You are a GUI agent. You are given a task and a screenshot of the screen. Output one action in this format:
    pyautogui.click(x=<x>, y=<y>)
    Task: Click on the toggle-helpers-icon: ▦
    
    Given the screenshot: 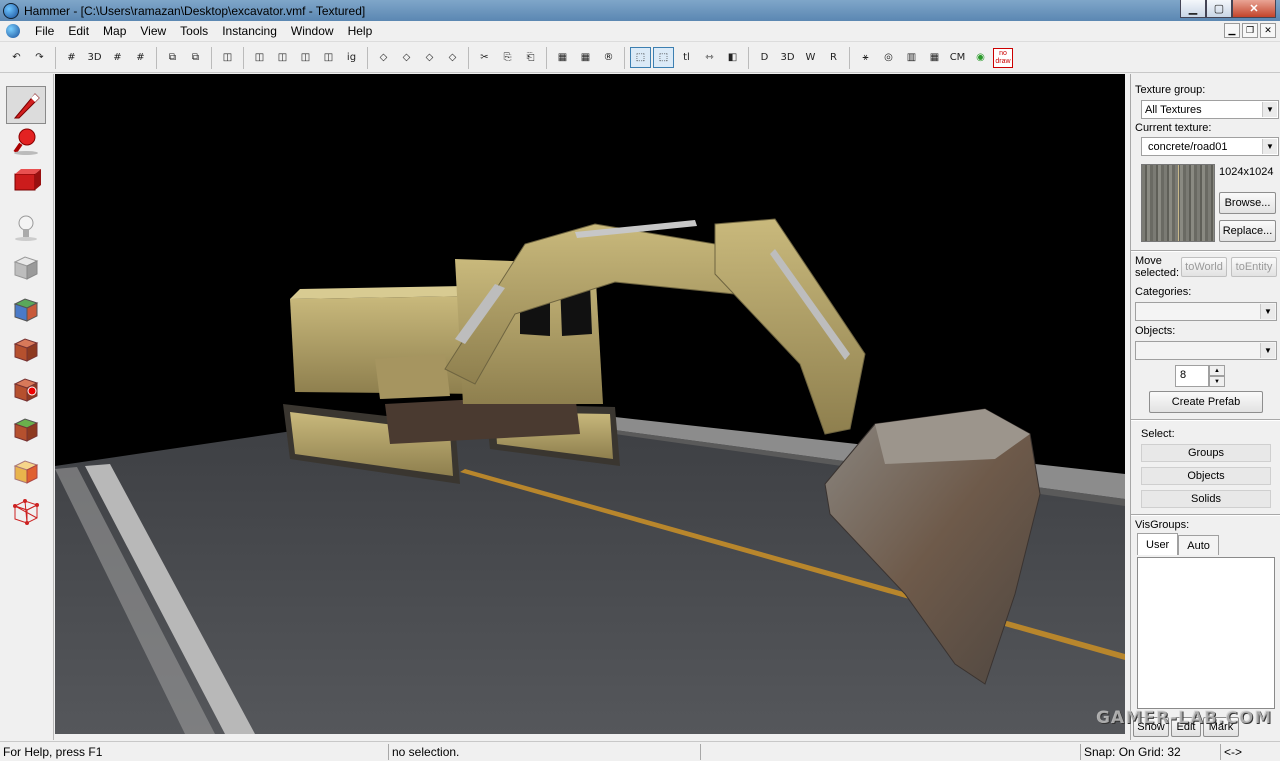 What is the action you would take?
    pyautogui.click(x=562, y=57)
    